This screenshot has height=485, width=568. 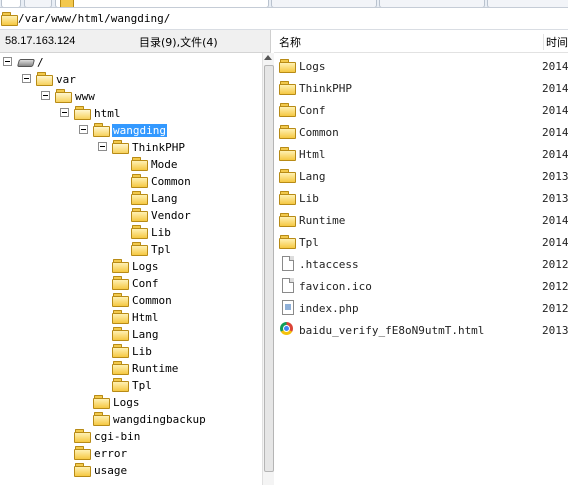 What do you see at coordinates (290, 42) in the screenshot?
I see `column-header-name: 名称` at bounding box center [290, 42].